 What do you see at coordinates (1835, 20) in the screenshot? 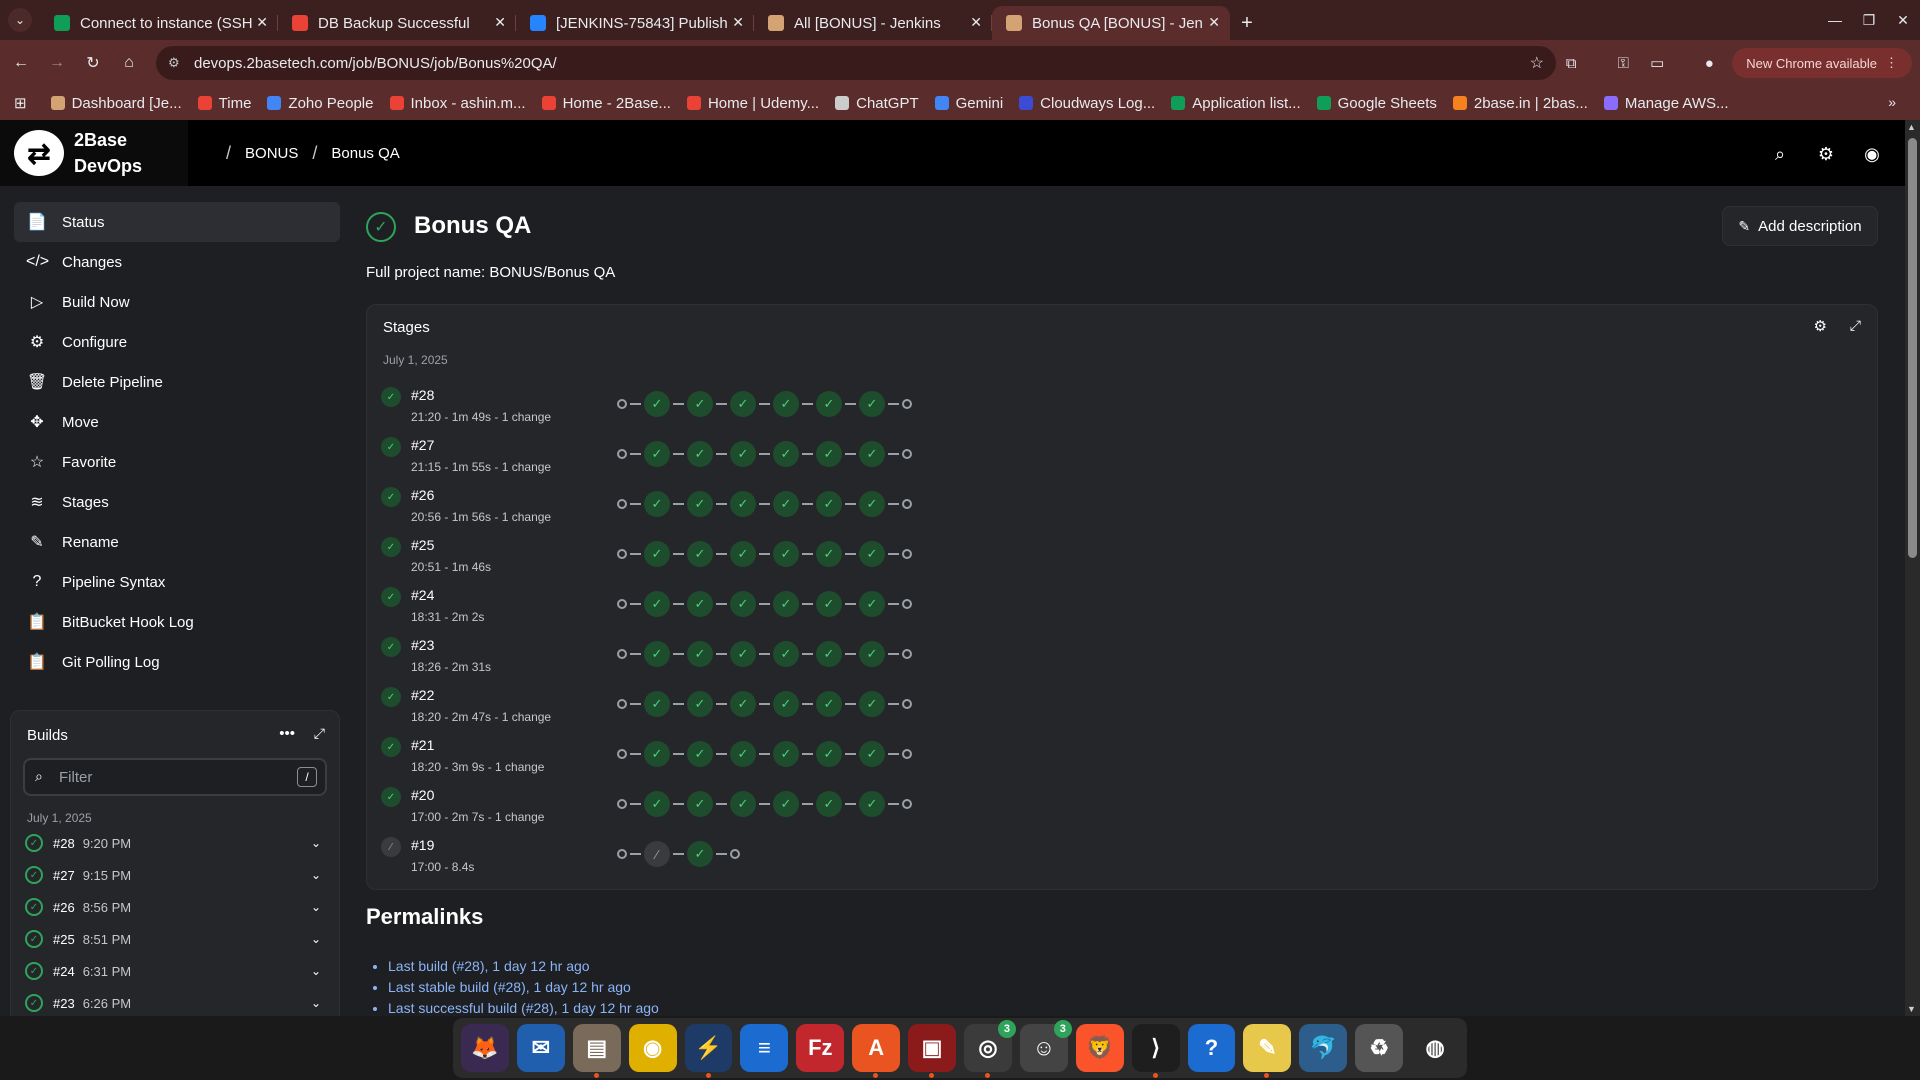
I see `minimize-icon: —` at bounding box center [1835, 20].